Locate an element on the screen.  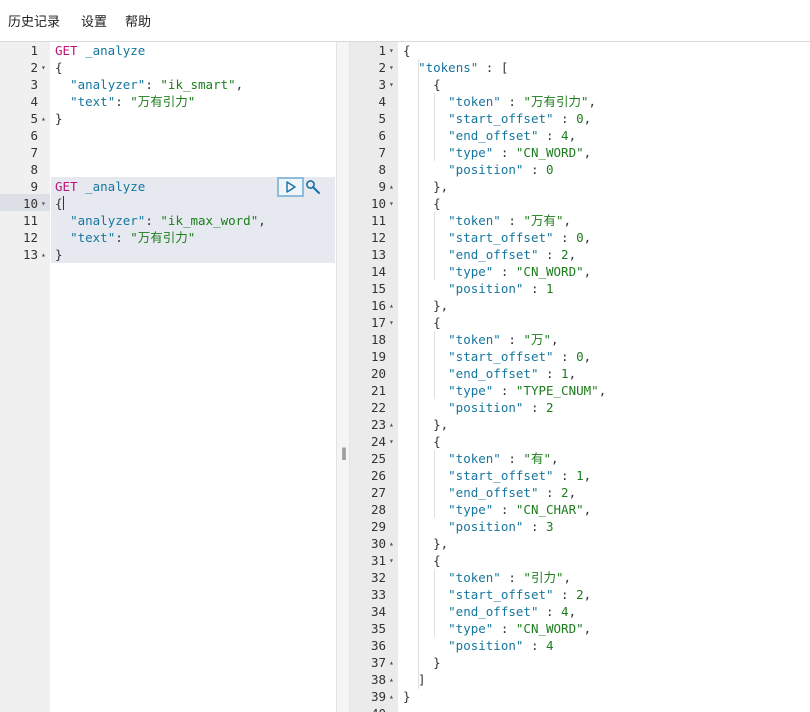
code-line: 7 is located at coordinates (168, 152).